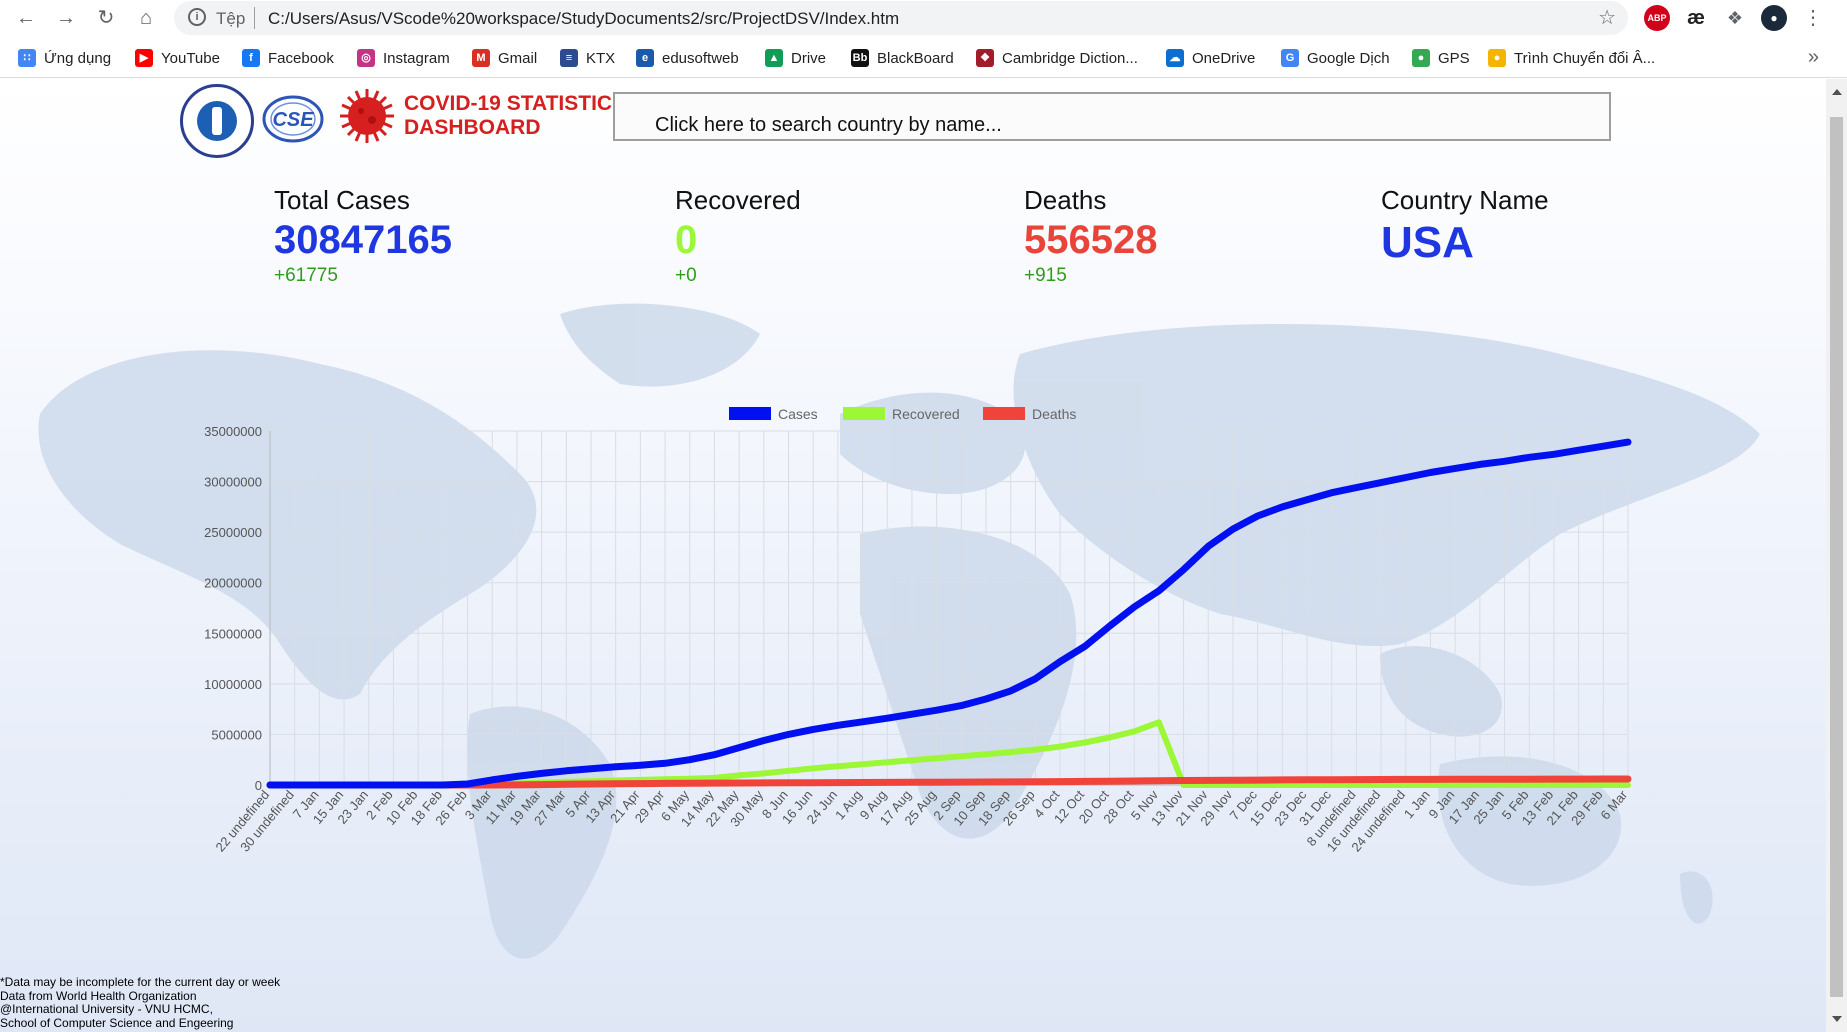 Image resolution: width=1847 pixels, height=1032 pixels. I want to click on footer-line-2: Data from World Health Organization, so click(98, 995).